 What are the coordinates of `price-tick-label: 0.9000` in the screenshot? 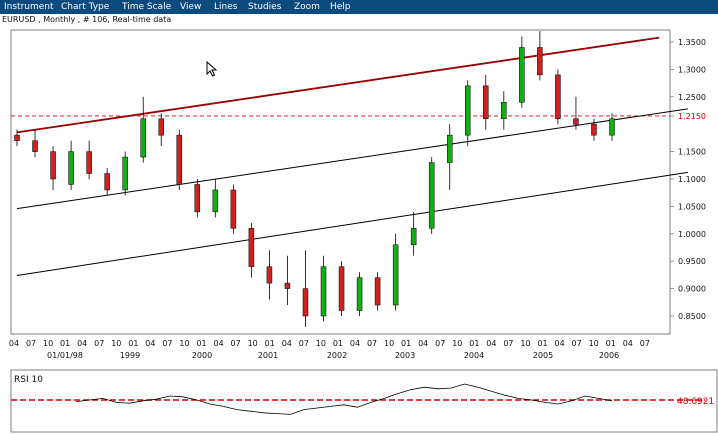 It's located at (692, 289).